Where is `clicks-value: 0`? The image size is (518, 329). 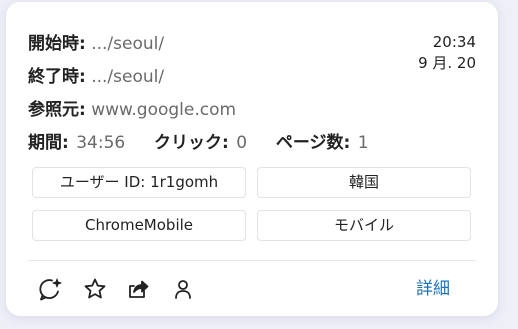
clicks-value: 0 is located at coordinates (242, 143).